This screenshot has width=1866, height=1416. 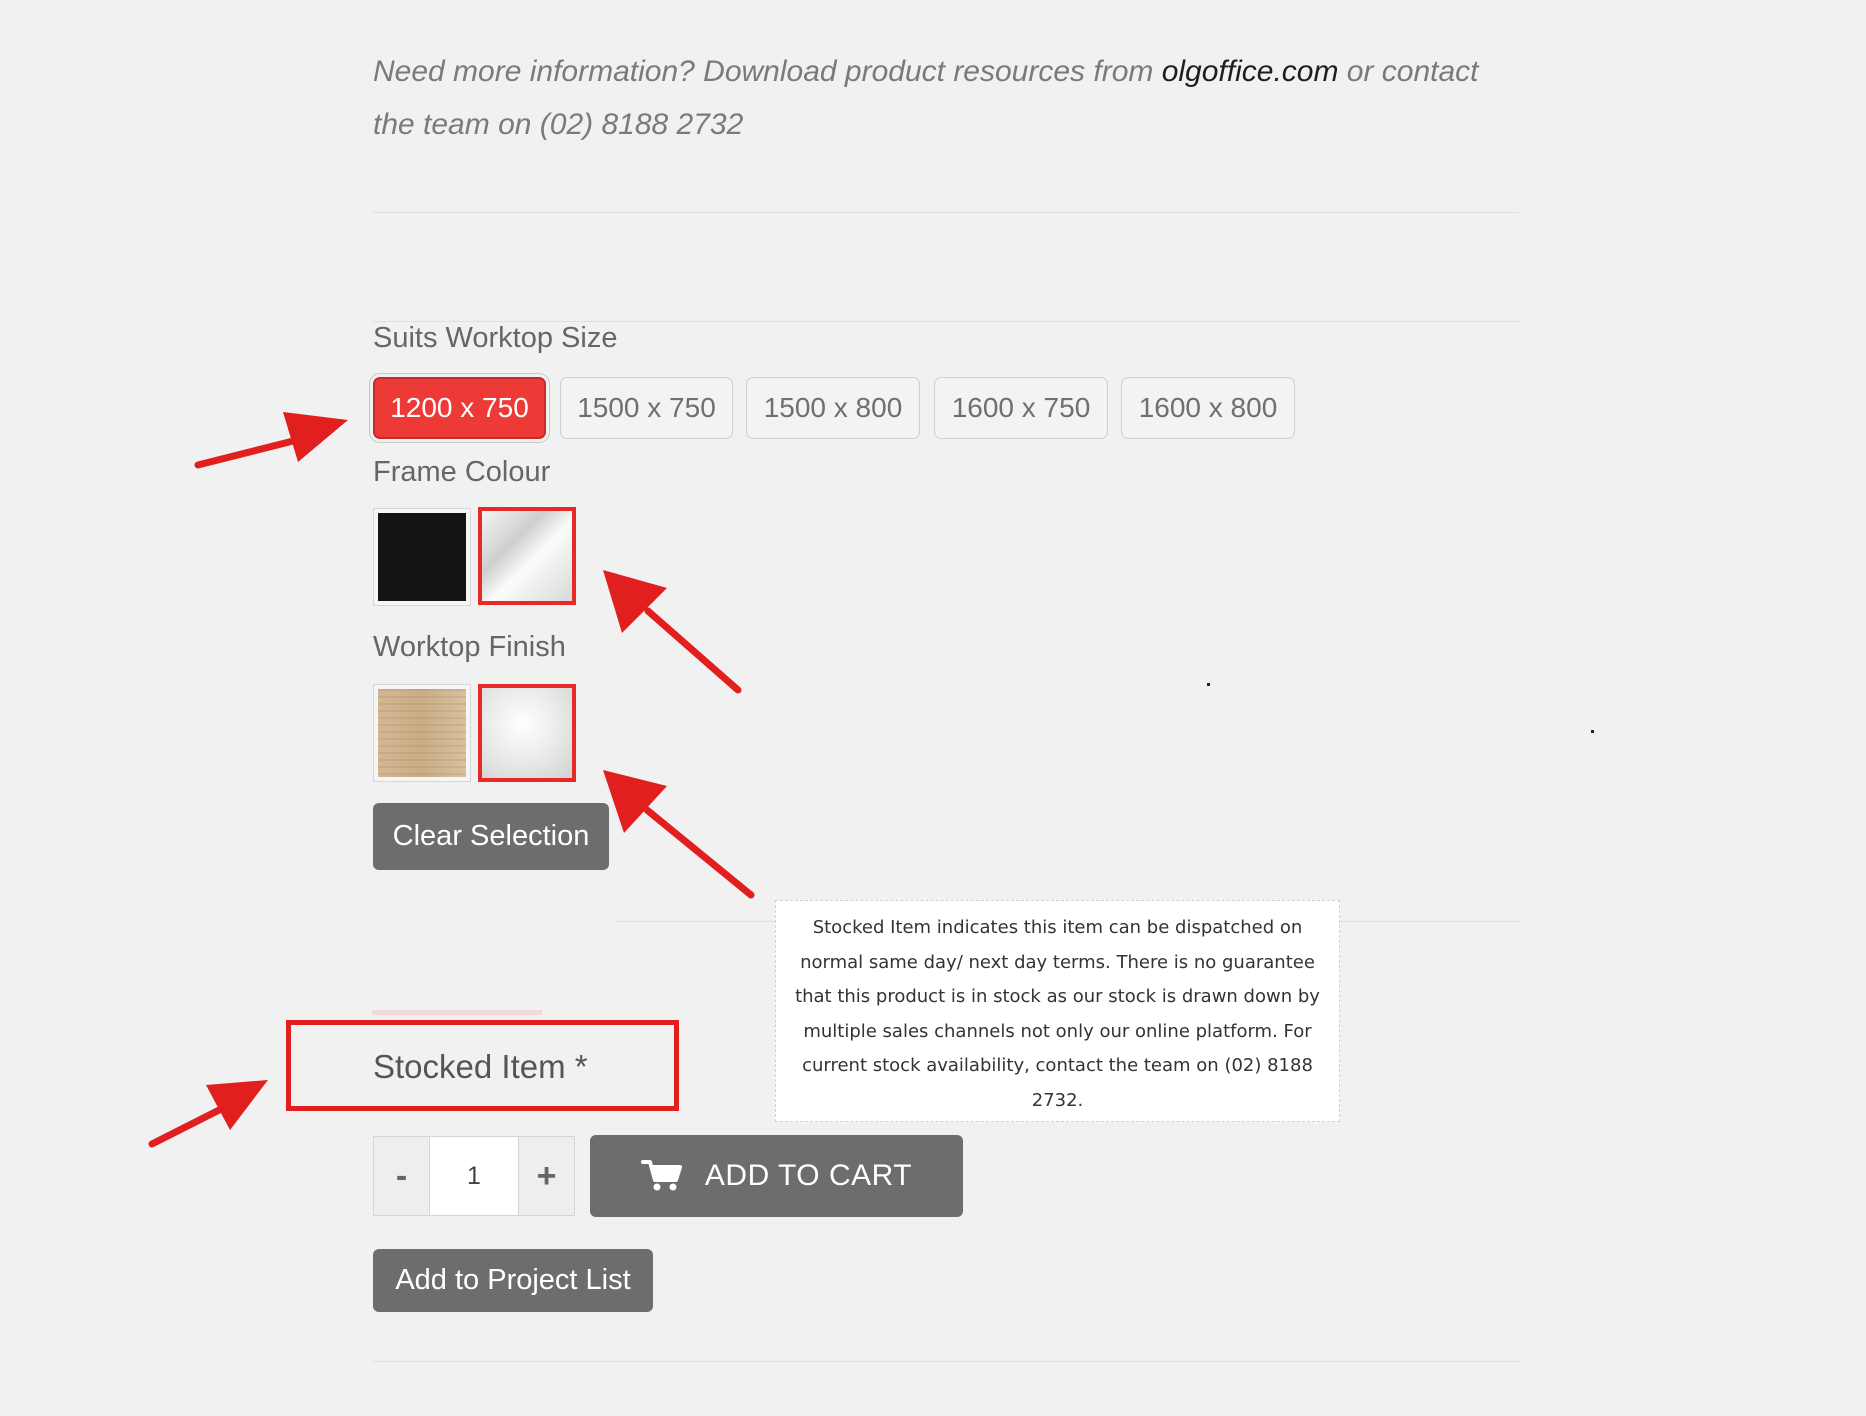 I want to click on size-option-1500x750: 1500 x 750, so click(x=646, y=408).